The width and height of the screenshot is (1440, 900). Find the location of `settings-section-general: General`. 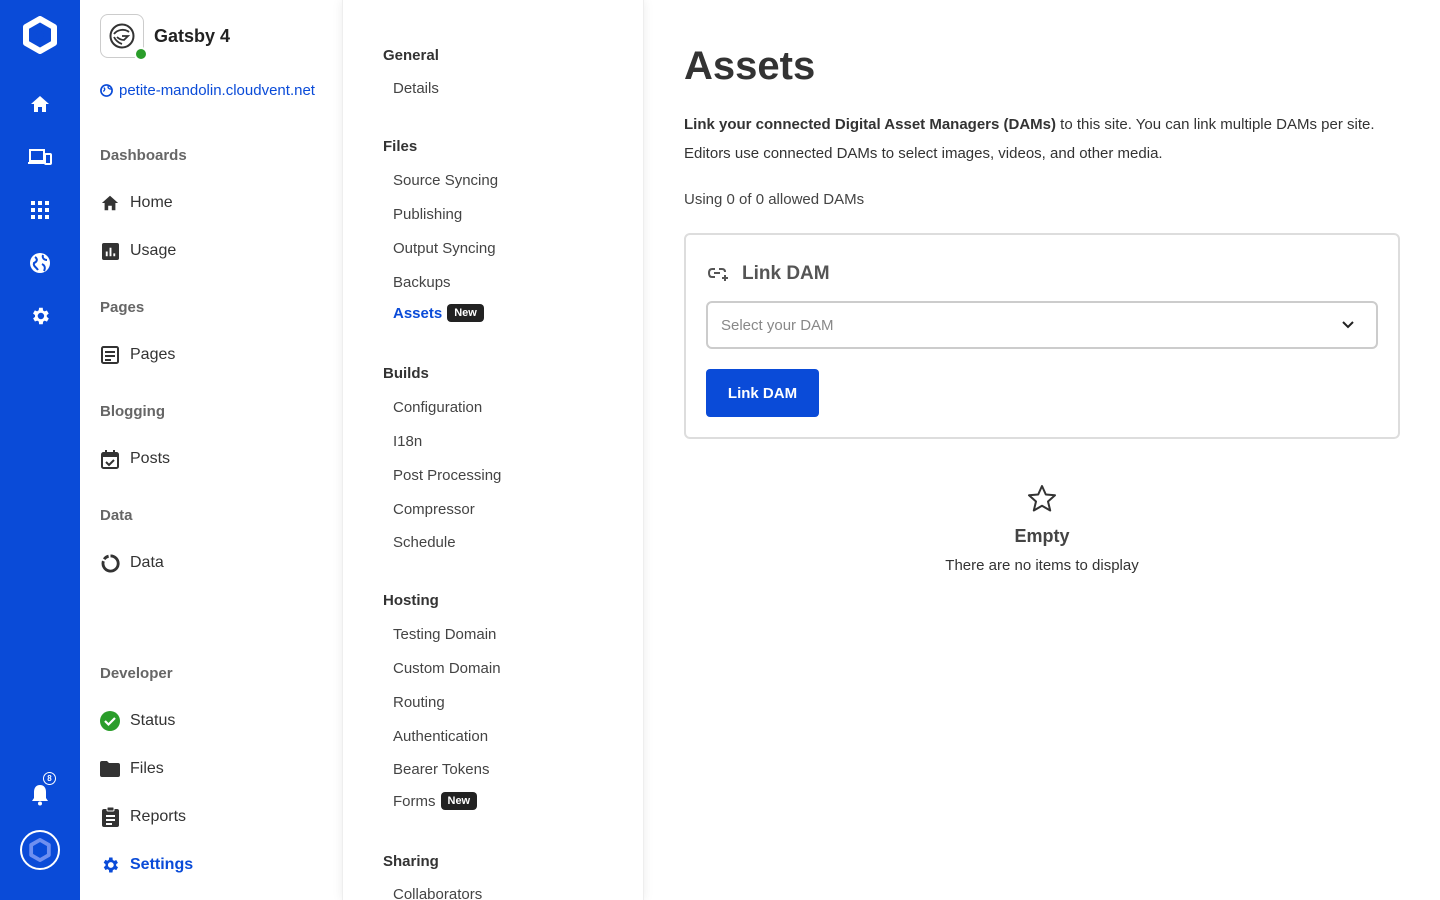

settings-section-general: General is located at coordinates (411, 55).